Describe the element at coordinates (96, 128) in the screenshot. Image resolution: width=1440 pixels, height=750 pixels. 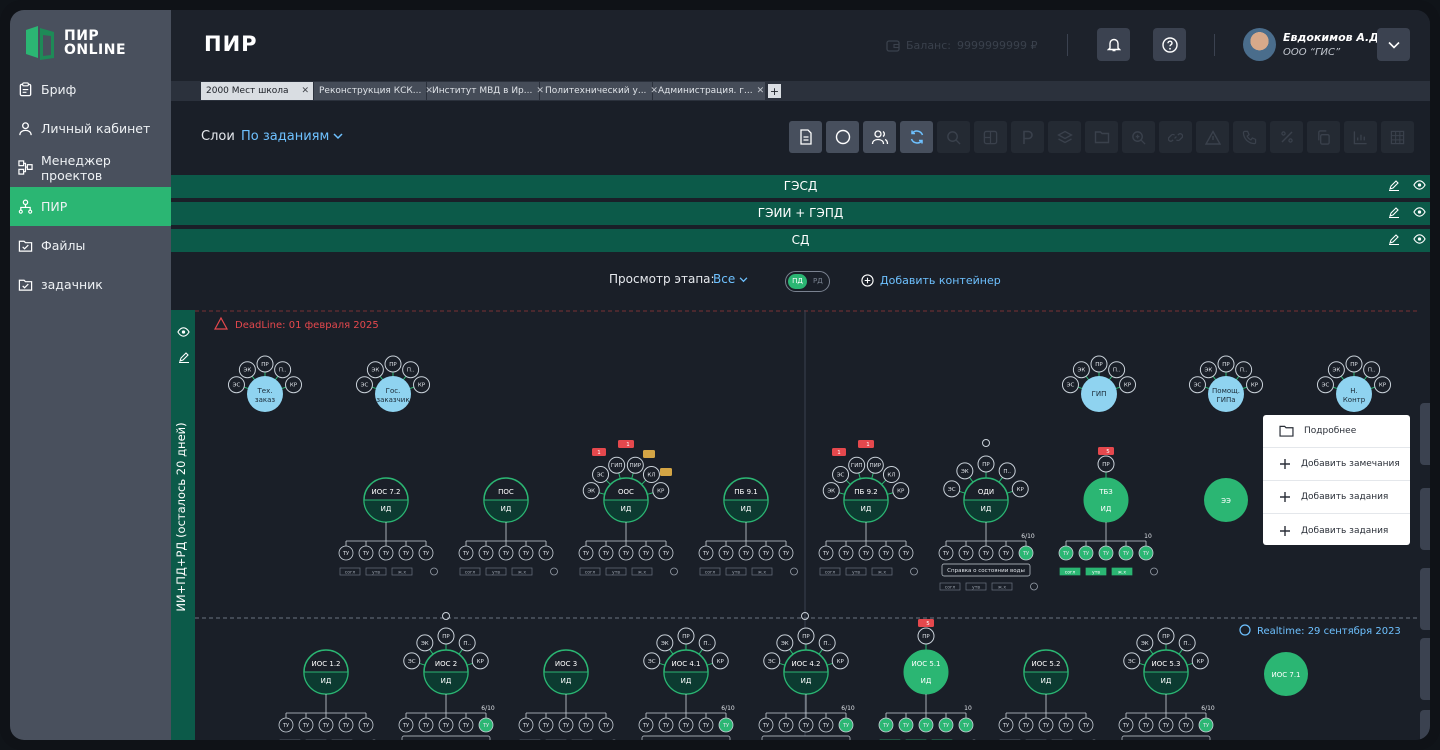
I see `sidebar-item-label: Личный кабинет` at that location.